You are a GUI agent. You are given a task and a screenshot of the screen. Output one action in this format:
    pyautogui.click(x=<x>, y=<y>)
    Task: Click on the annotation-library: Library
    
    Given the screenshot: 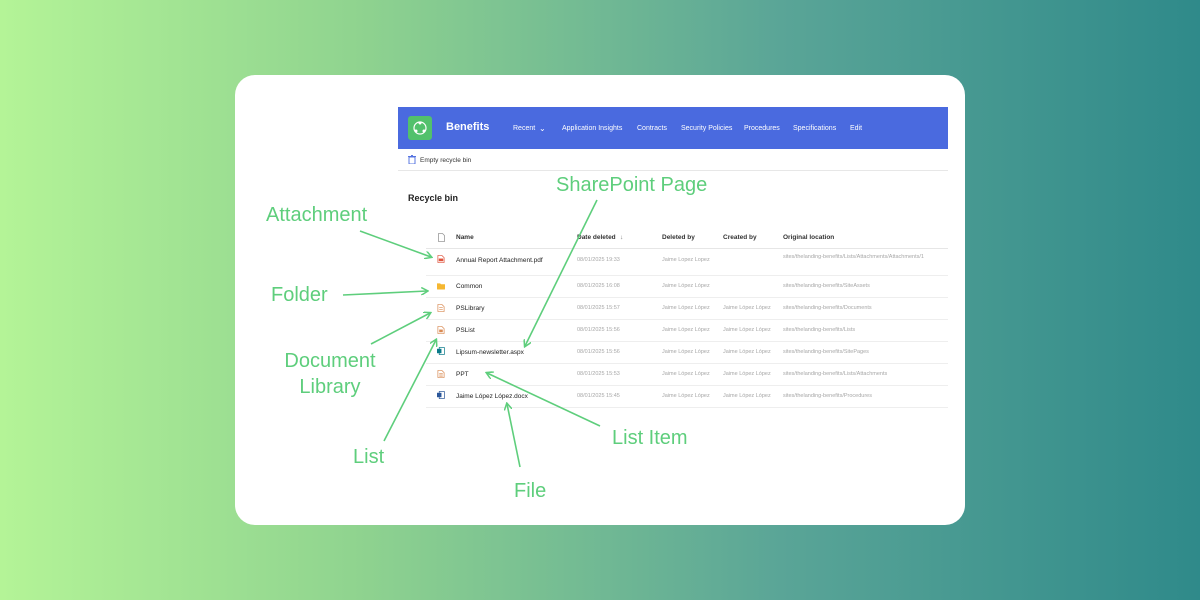 What is the action you would take?
    pyautogui.click(x=330, y=387)
    